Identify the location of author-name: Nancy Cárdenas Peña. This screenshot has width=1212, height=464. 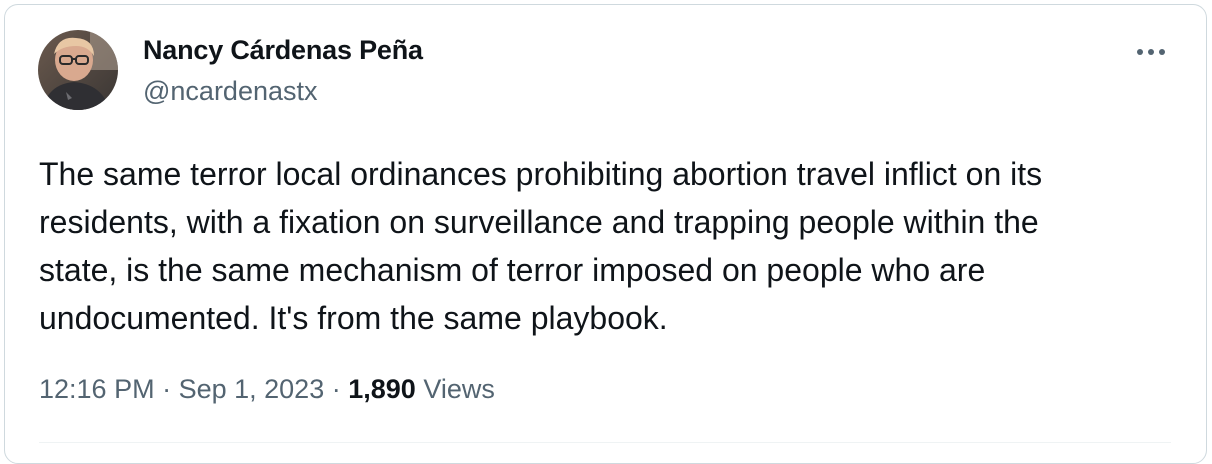
(283, 50).